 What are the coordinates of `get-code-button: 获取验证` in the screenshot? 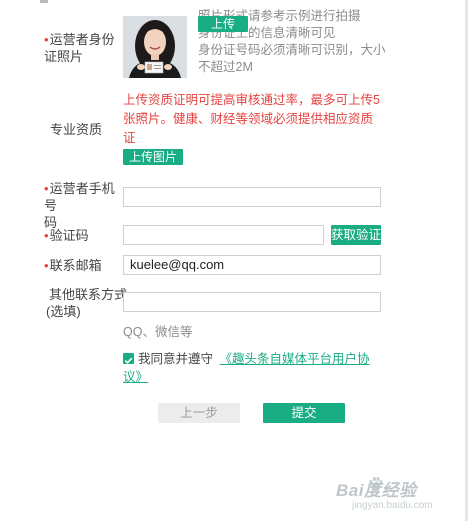 It's located at (356, 235).